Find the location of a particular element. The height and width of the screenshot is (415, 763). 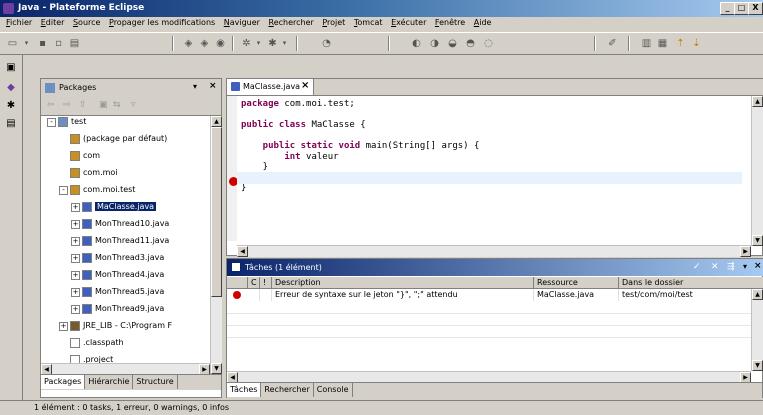

col-c: C is located at coordinates (254, 283).